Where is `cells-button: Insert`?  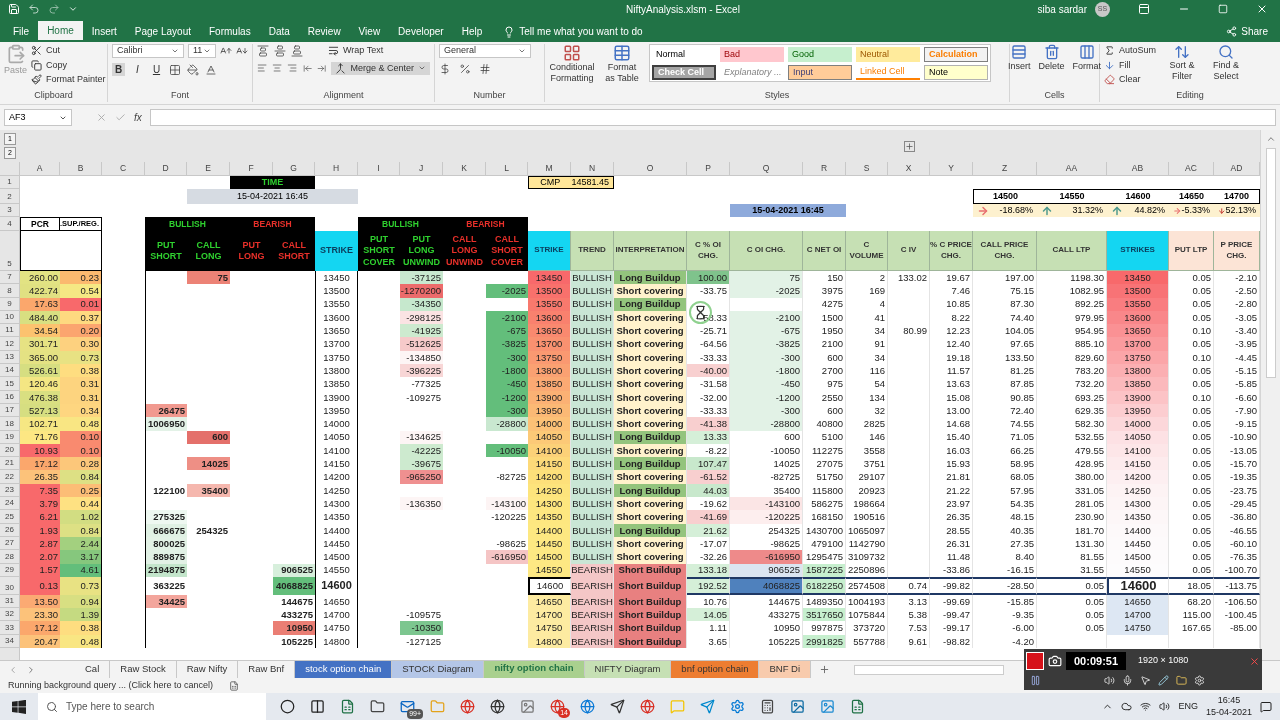
cells-button: Insert is located at coordinates (1019, 59).